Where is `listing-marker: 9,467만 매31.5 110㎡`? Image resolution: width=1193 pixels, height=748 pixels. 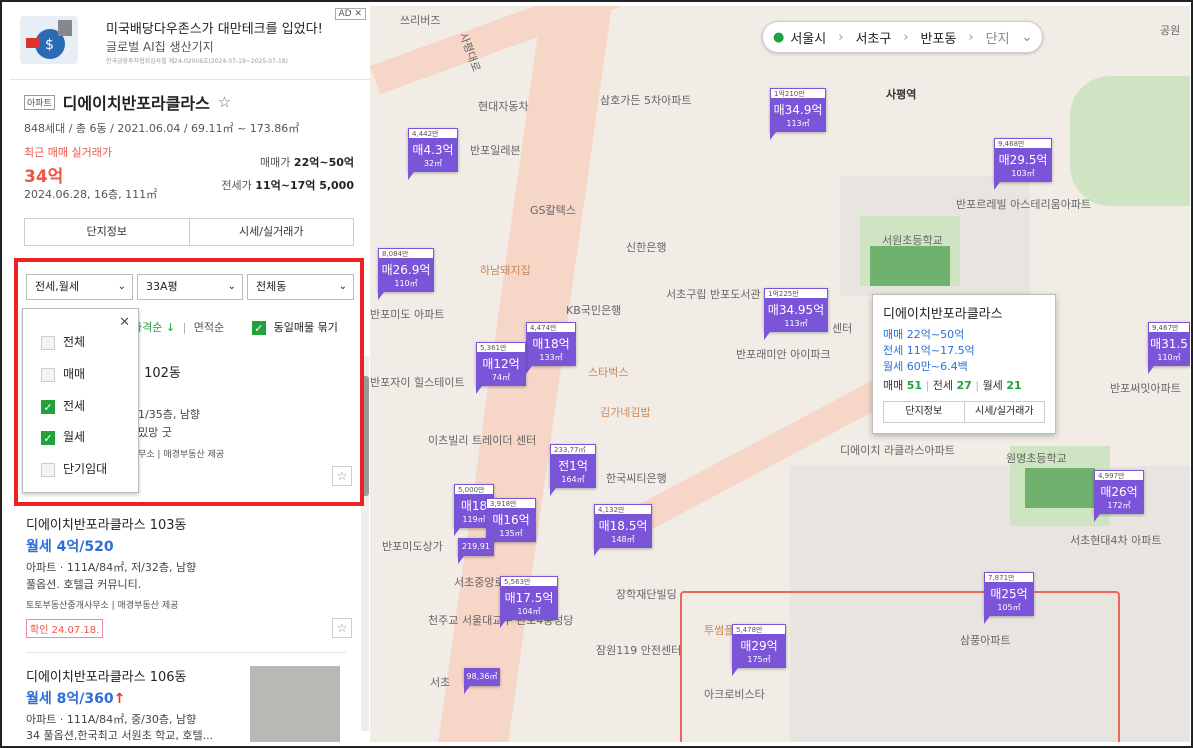 listing-marker: 9,467만 매31.5 110㎡ is located at coordinates (1169, 348).